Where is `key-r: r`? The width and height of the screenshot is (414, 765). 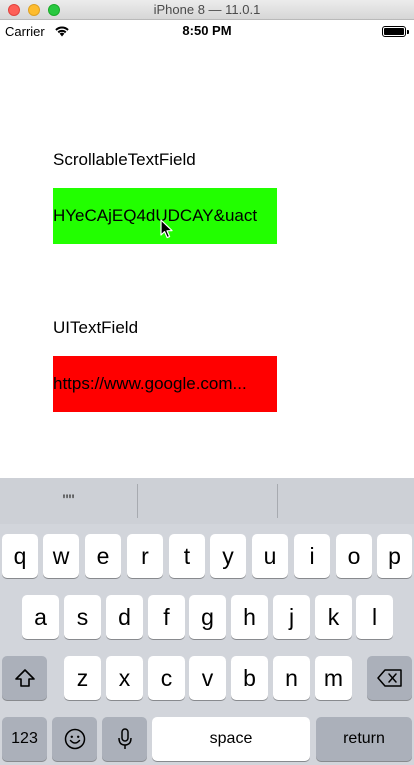
key-r: r is located at coordinates (145, 556).